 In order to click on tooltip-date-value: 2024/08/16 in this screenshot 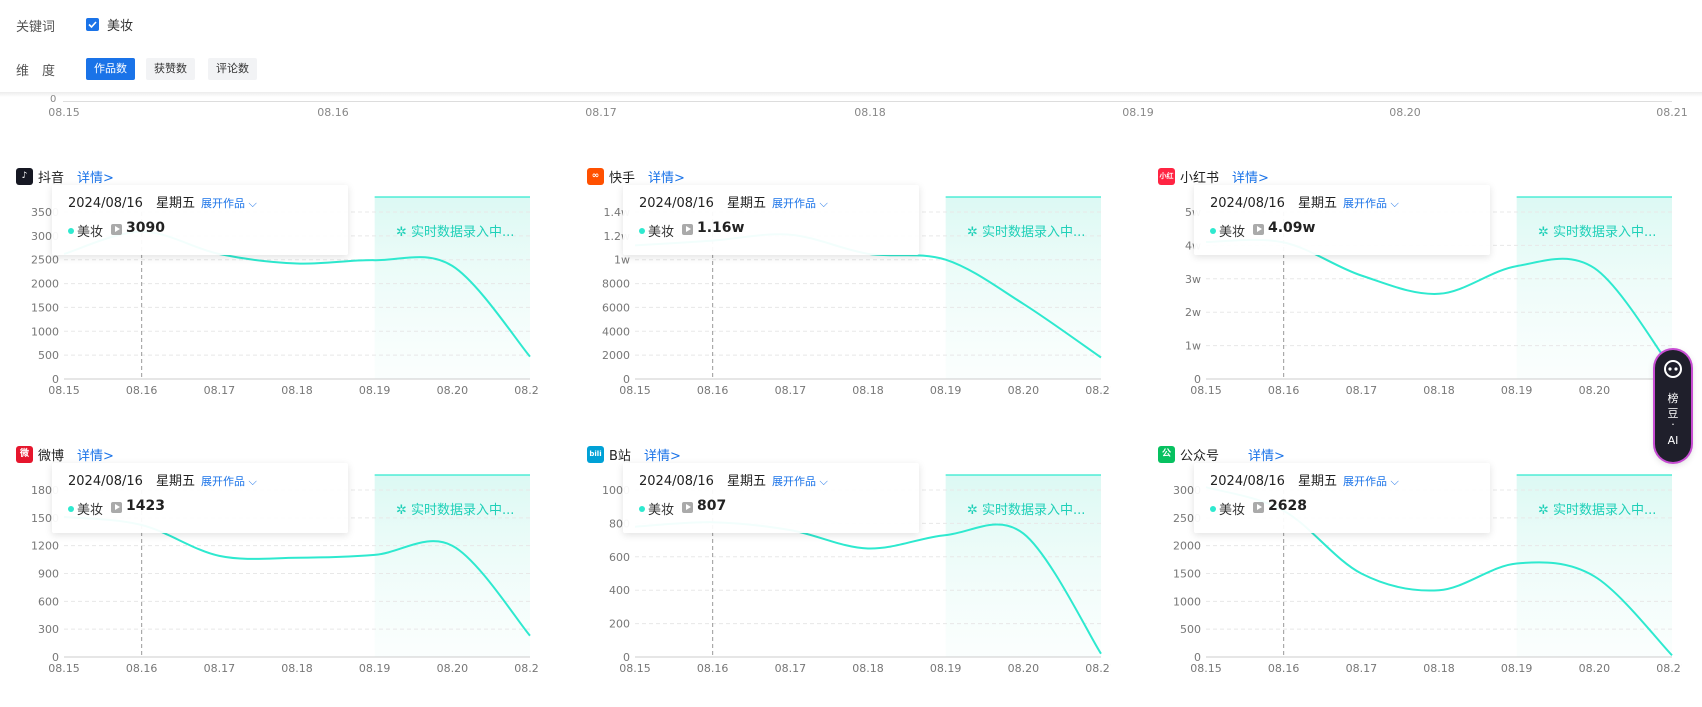, I will do `click(676, 203)`.